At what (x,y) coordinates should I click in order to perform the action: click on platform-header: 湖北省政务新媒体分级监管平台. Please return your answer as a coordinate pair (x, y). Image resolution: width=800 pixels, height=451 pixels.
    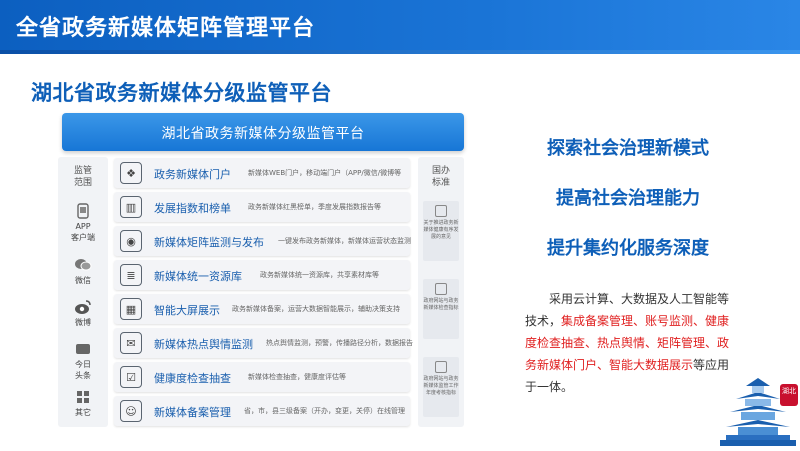
    Looking at the image, I should click on (263, 132).